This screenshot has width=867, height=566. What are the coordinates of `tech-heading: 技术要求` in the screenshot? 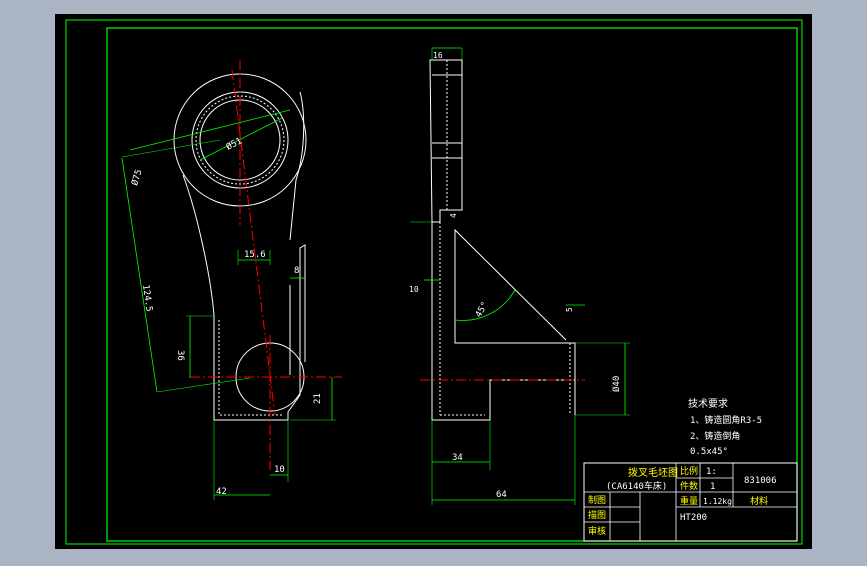 It's located at (708, 403).